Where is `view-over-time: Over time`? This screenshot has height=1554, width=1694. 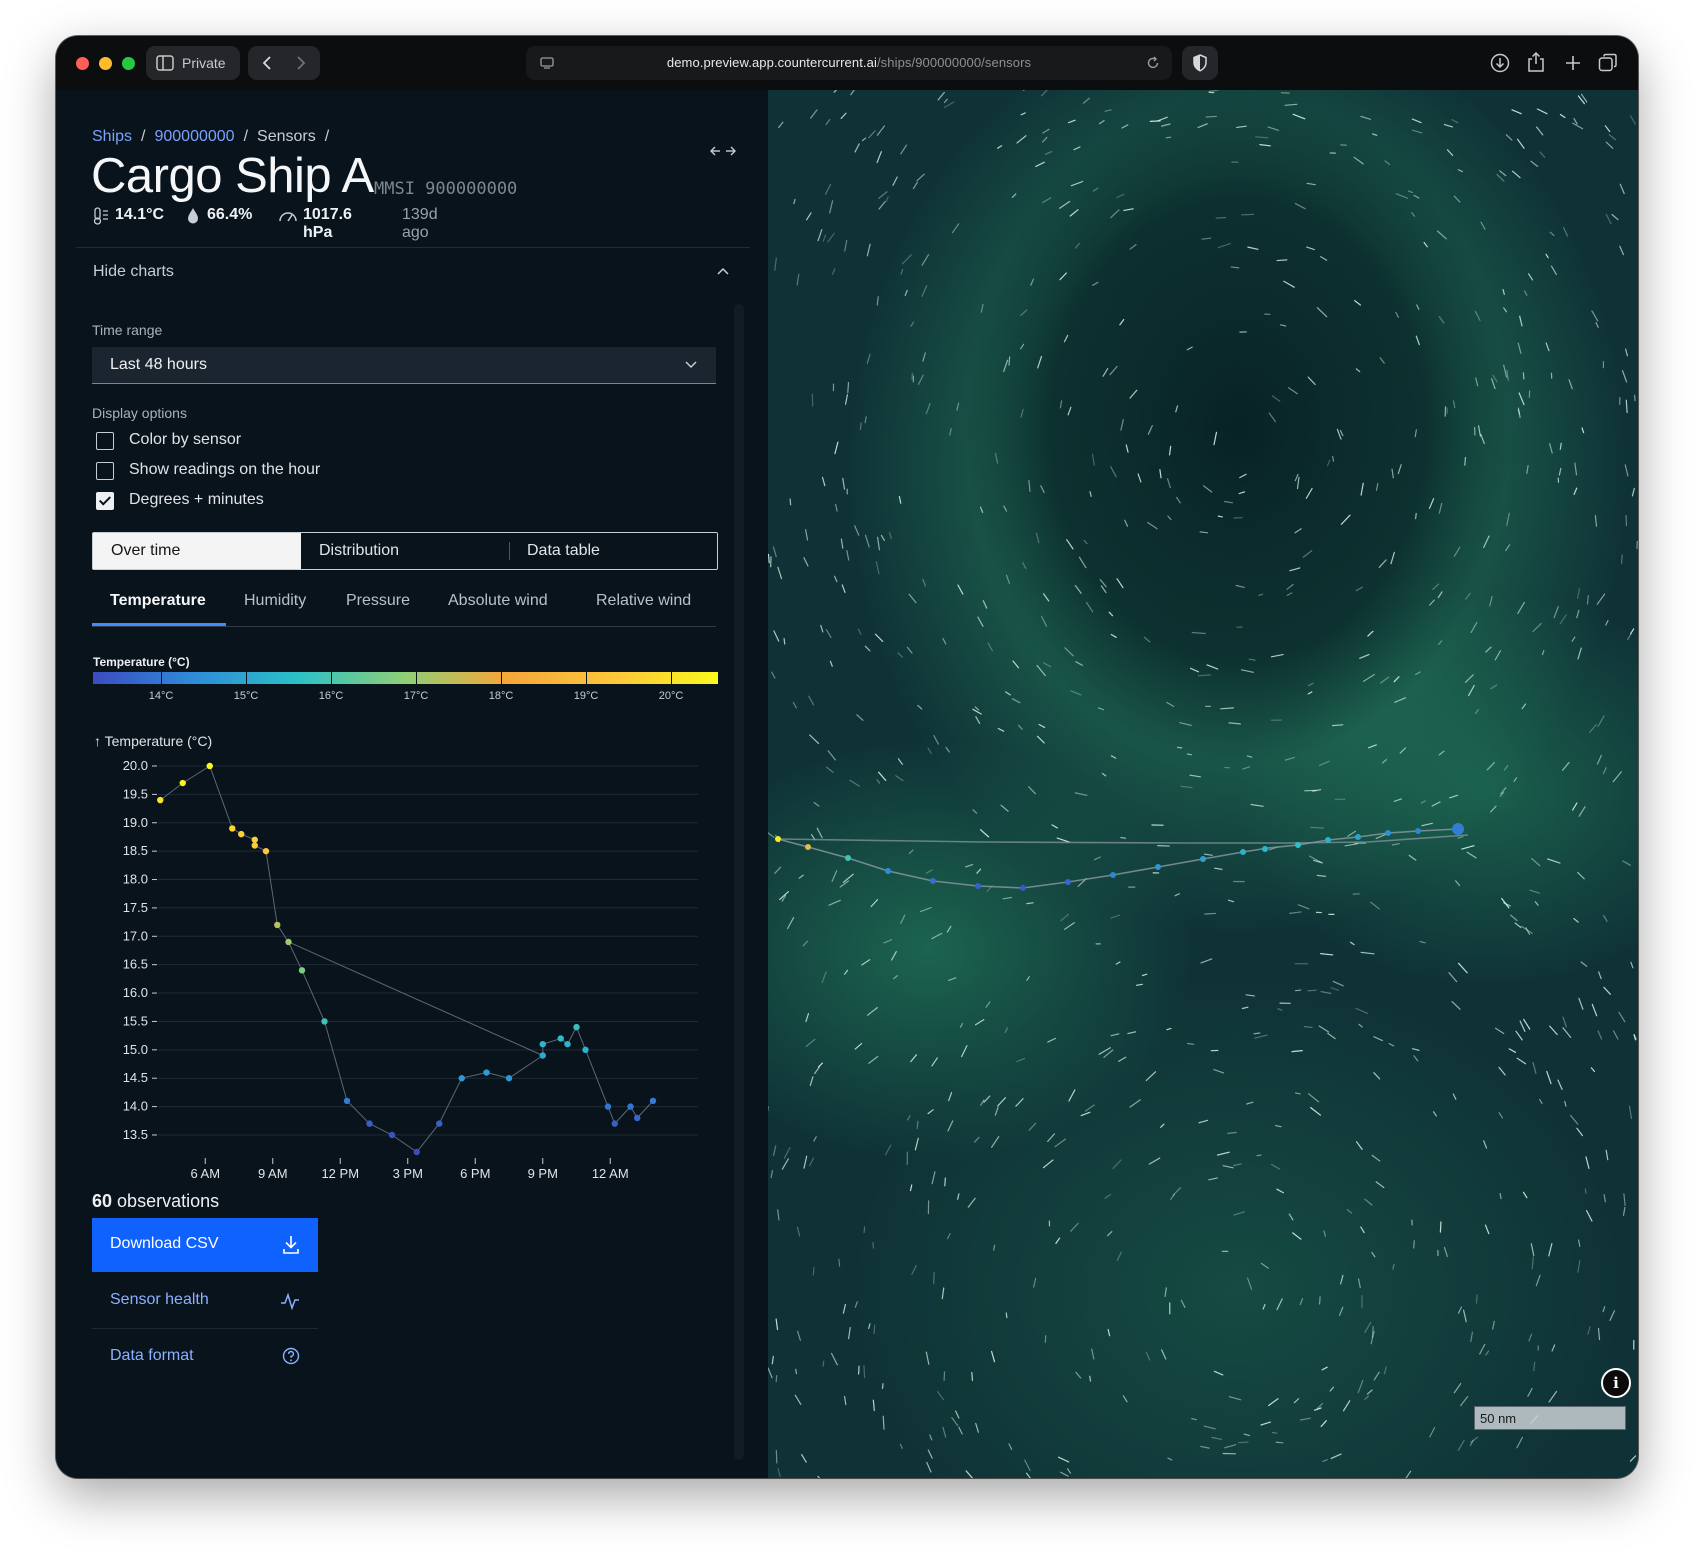 view-over-time: Over time is located at coordinates (197, 551).